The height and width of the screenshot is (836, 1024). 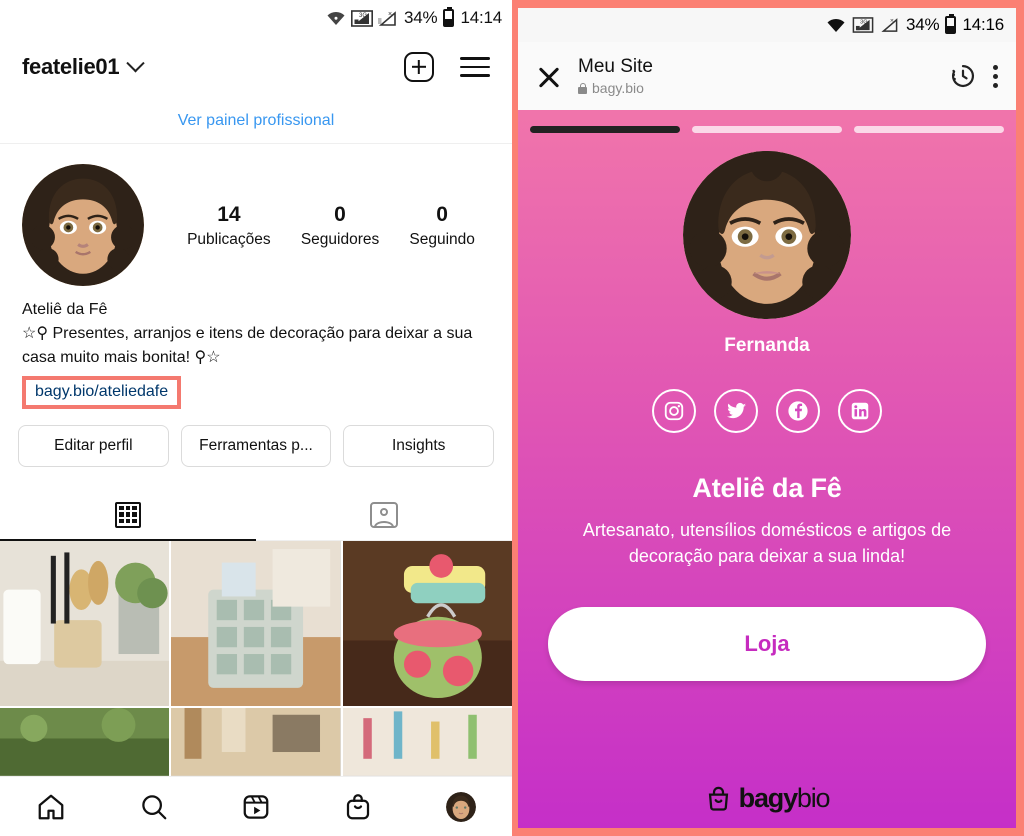 What do you see at coordinates (767, 345) in the screenshot?
I see `bio-profile-name: Fernanda` at bounding box center [767, 345].